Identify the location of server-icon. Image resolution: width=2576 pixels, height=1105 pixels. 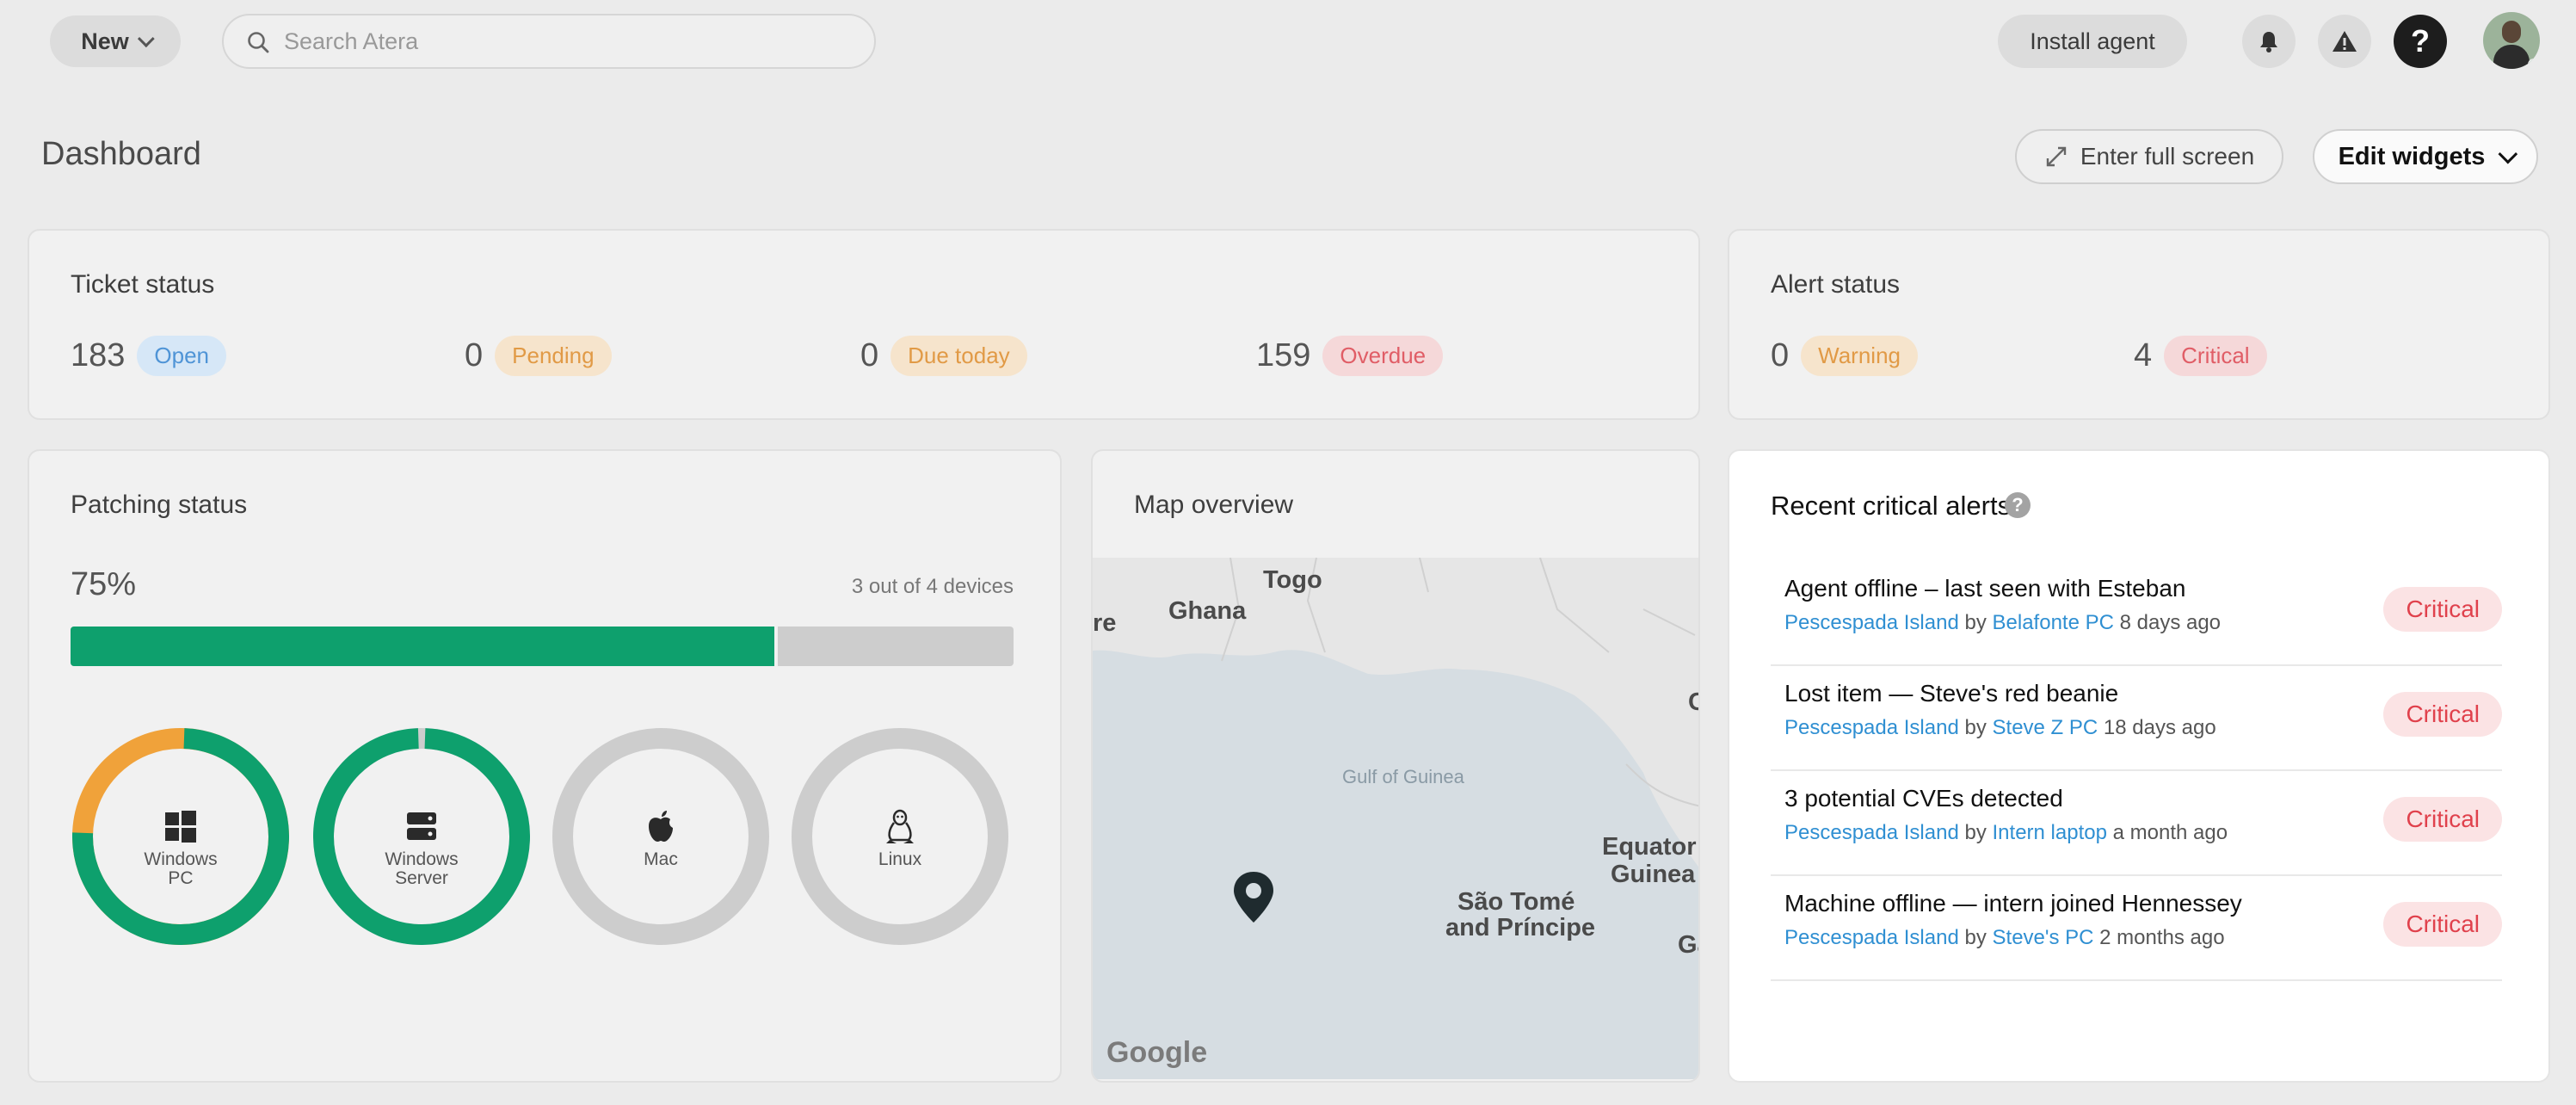
(422, 826).